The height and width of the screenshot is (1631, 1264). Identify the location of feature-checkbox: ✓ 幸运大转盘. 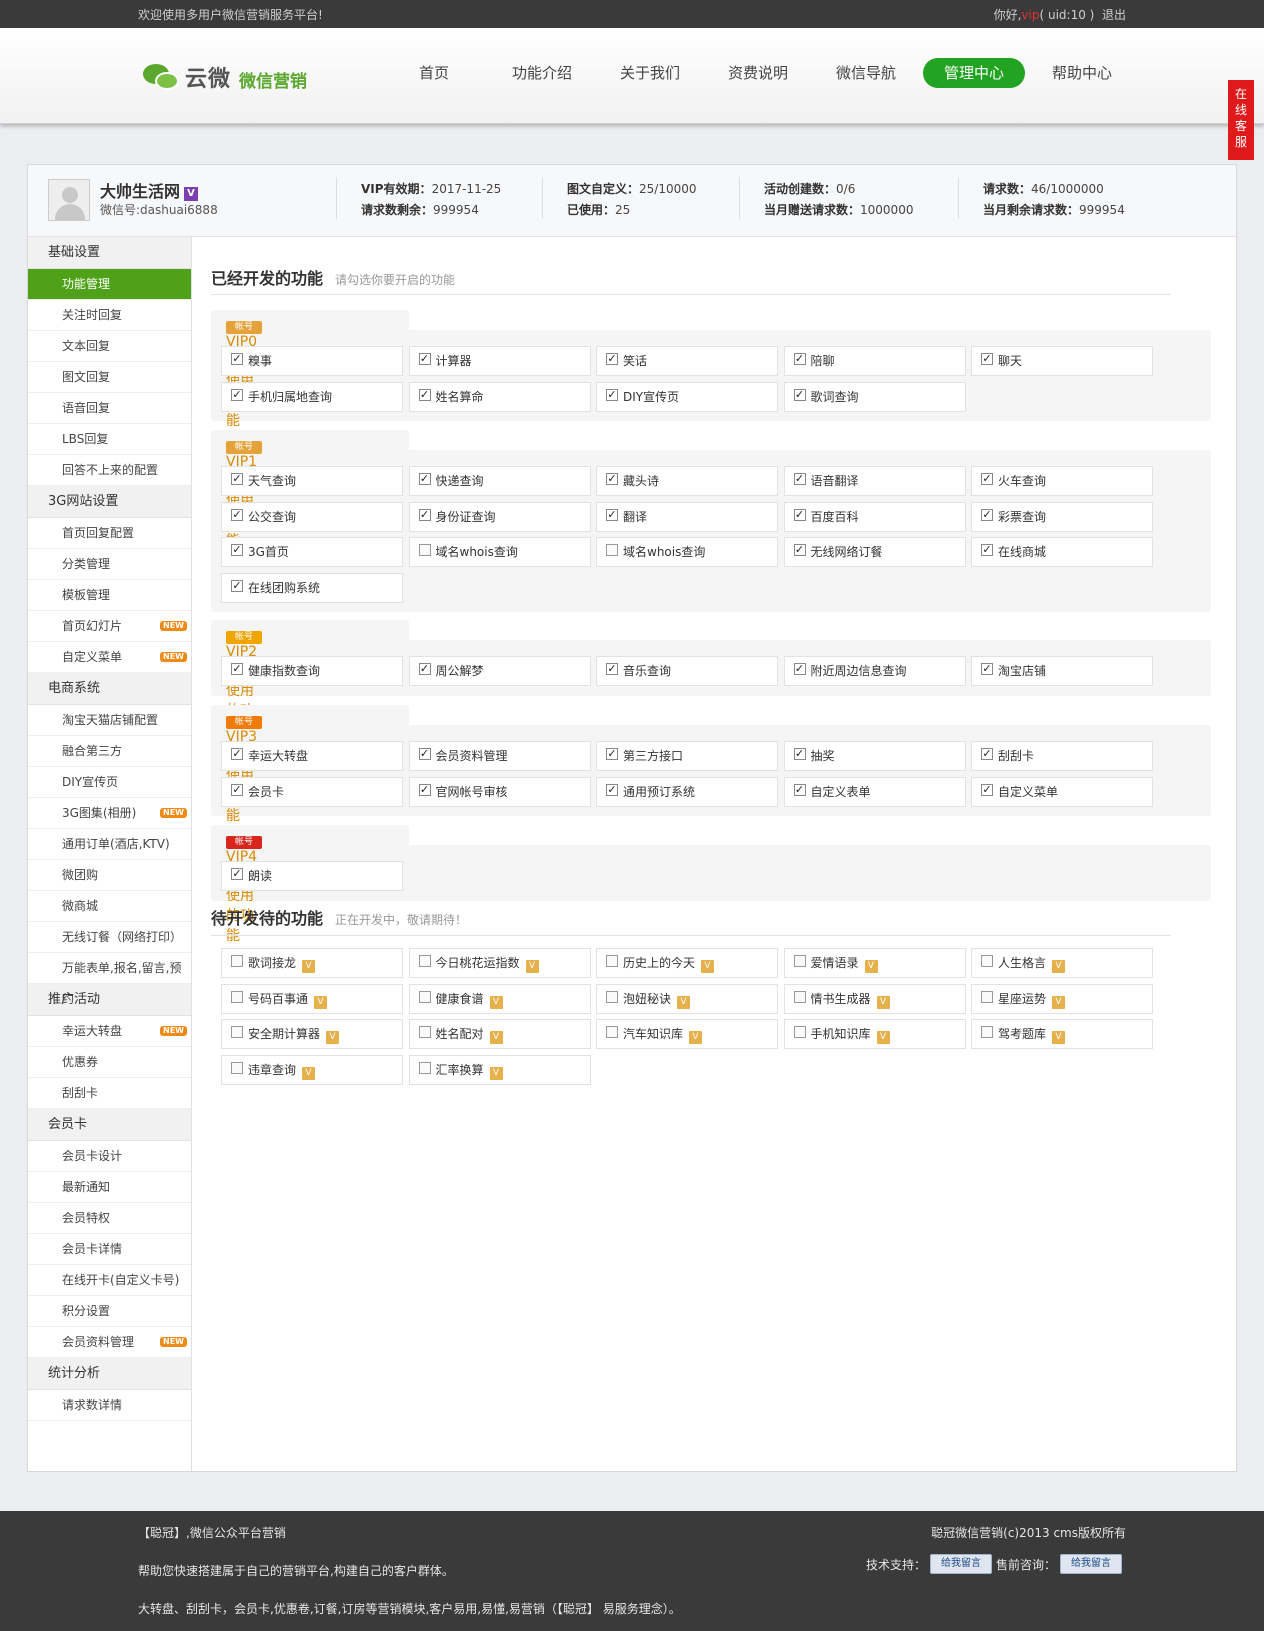
(312, 756).